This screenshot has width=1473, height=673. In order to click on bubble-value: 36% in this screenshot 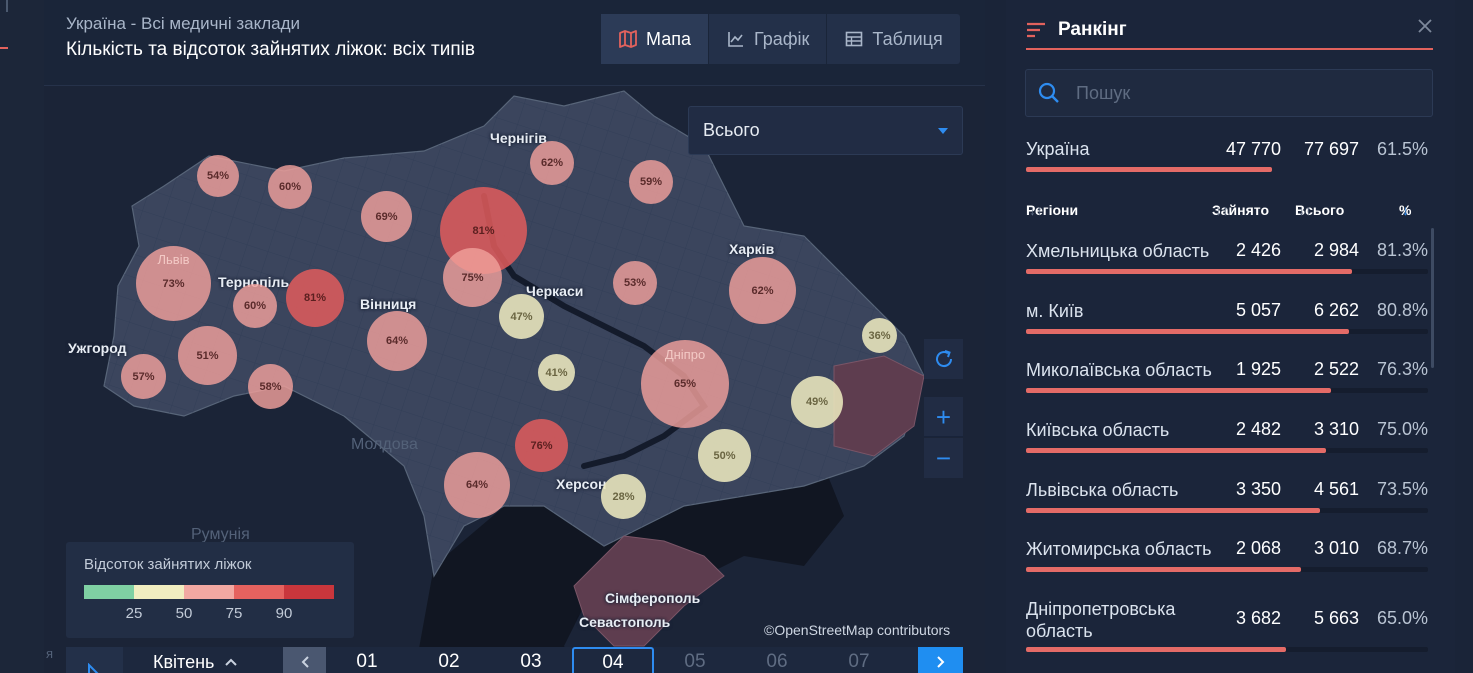, I will do `click(879, 335)`.